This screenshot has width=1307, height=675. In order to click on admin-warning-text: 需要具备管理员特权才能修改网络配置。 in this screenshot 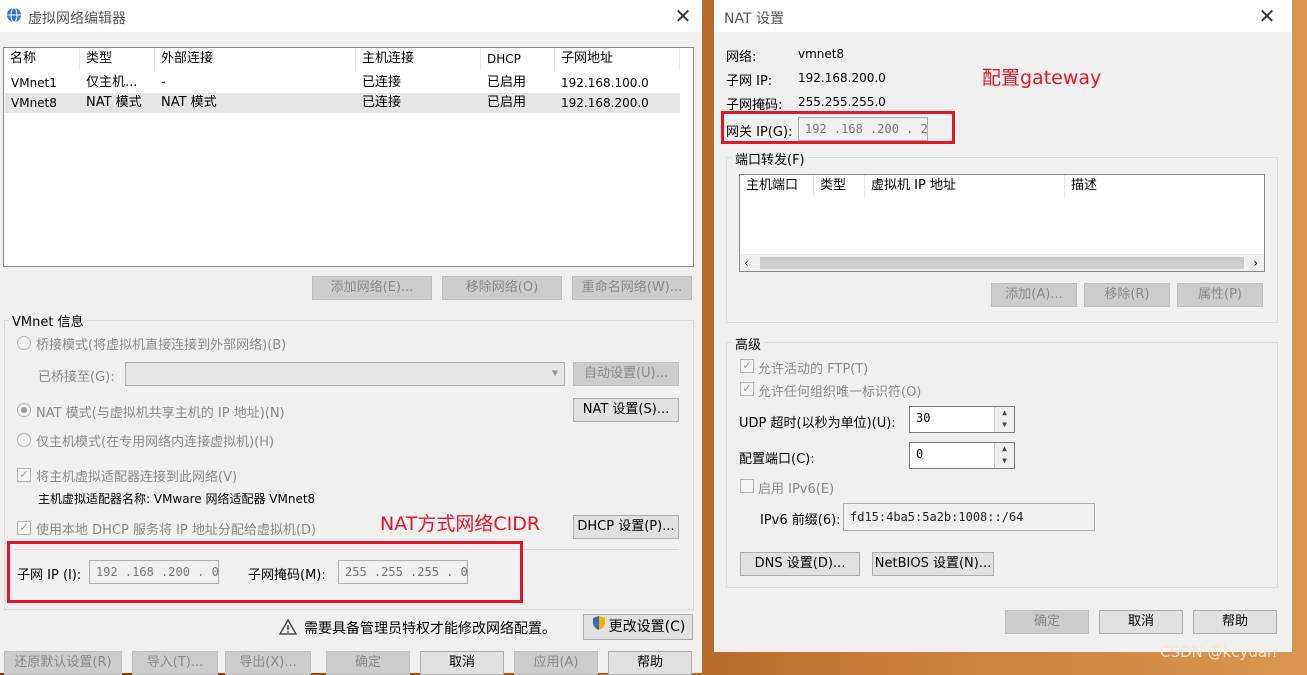, I will do `click(430, 629)`.